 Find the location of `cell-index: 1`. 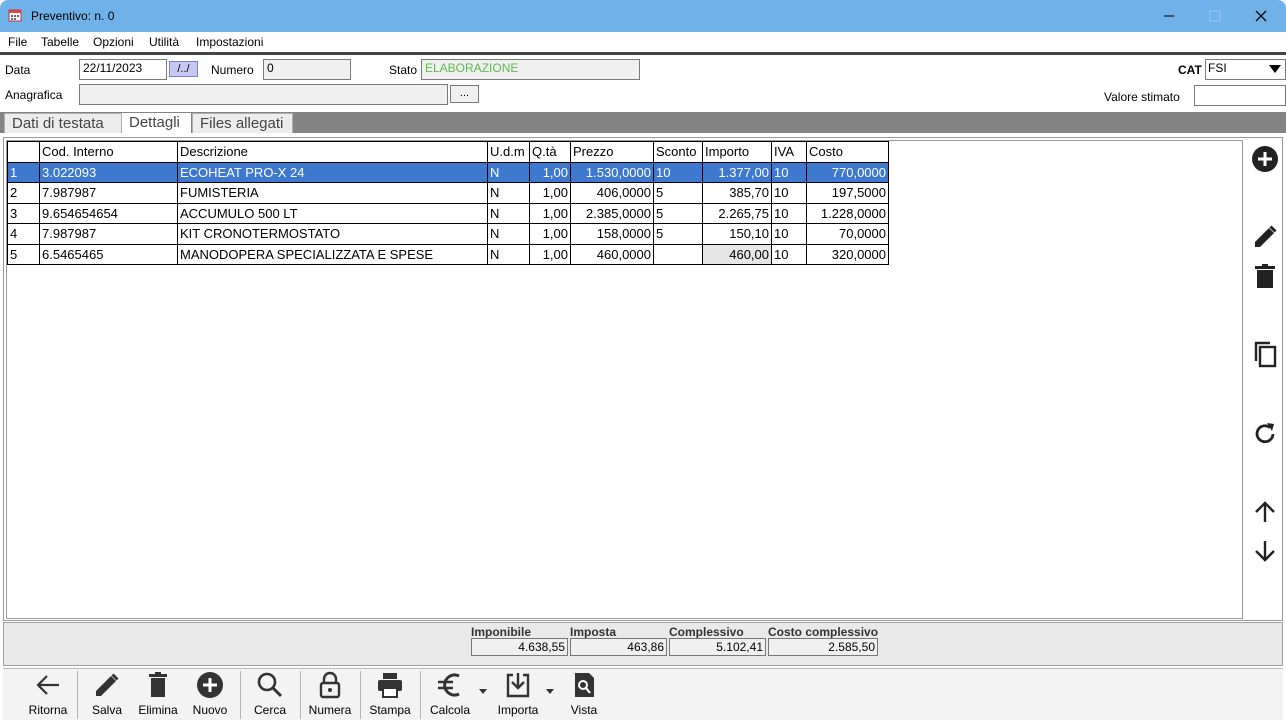

cell-index: 1 is located at coordinates (23, 172).